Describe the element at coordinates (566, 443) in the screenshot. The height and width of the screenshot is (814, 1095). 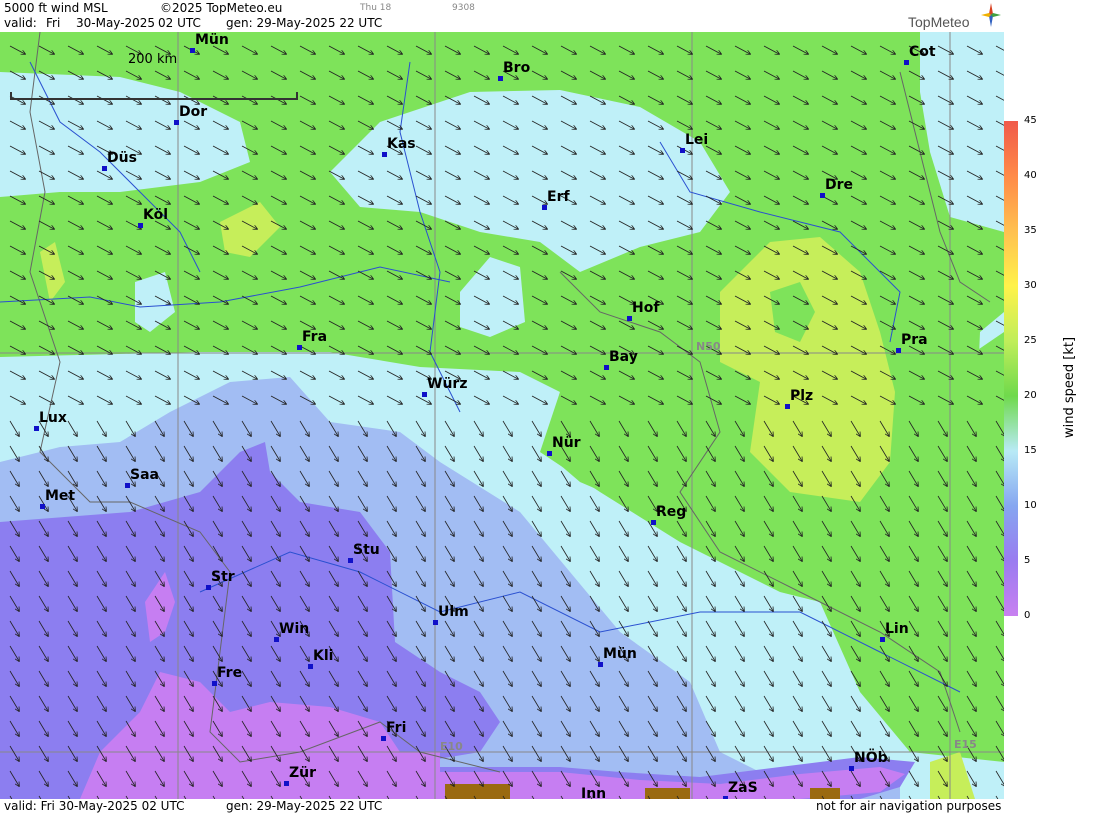
I see `city-label: Nür` at that location.